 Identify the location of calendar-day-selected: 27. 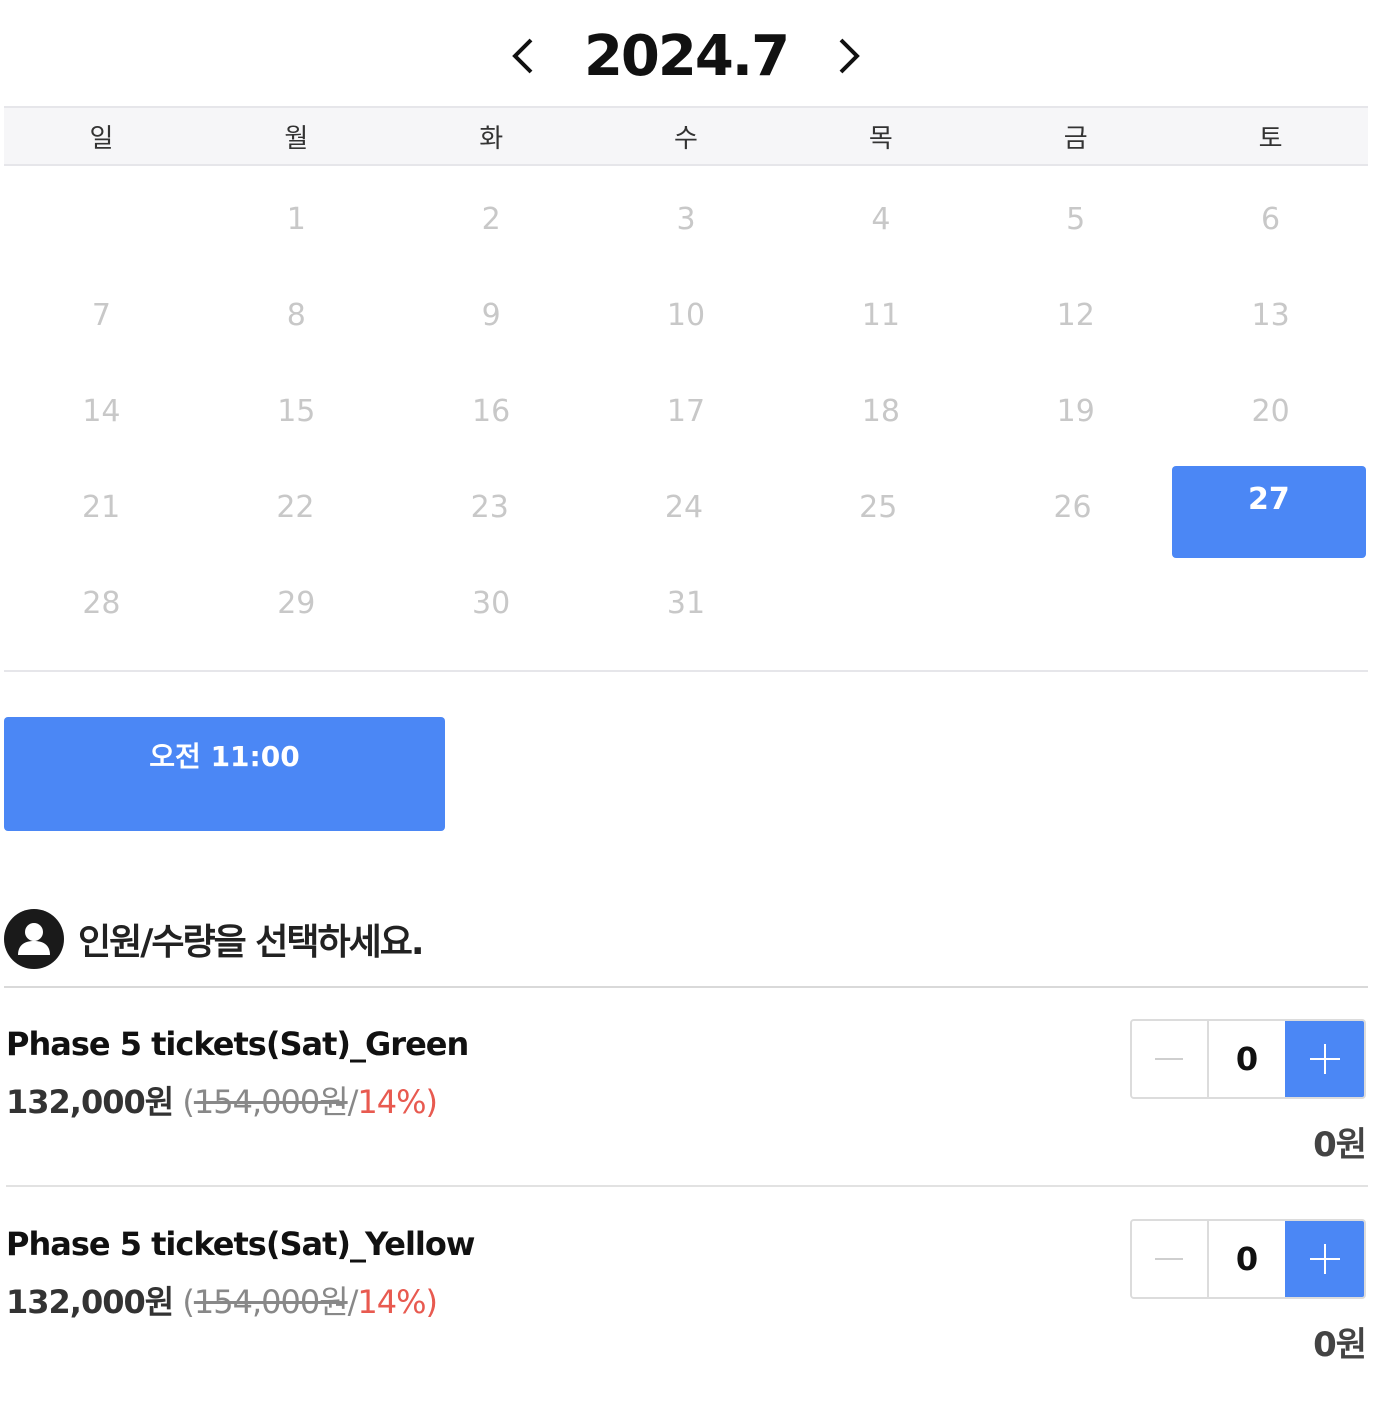
(1268, 512).